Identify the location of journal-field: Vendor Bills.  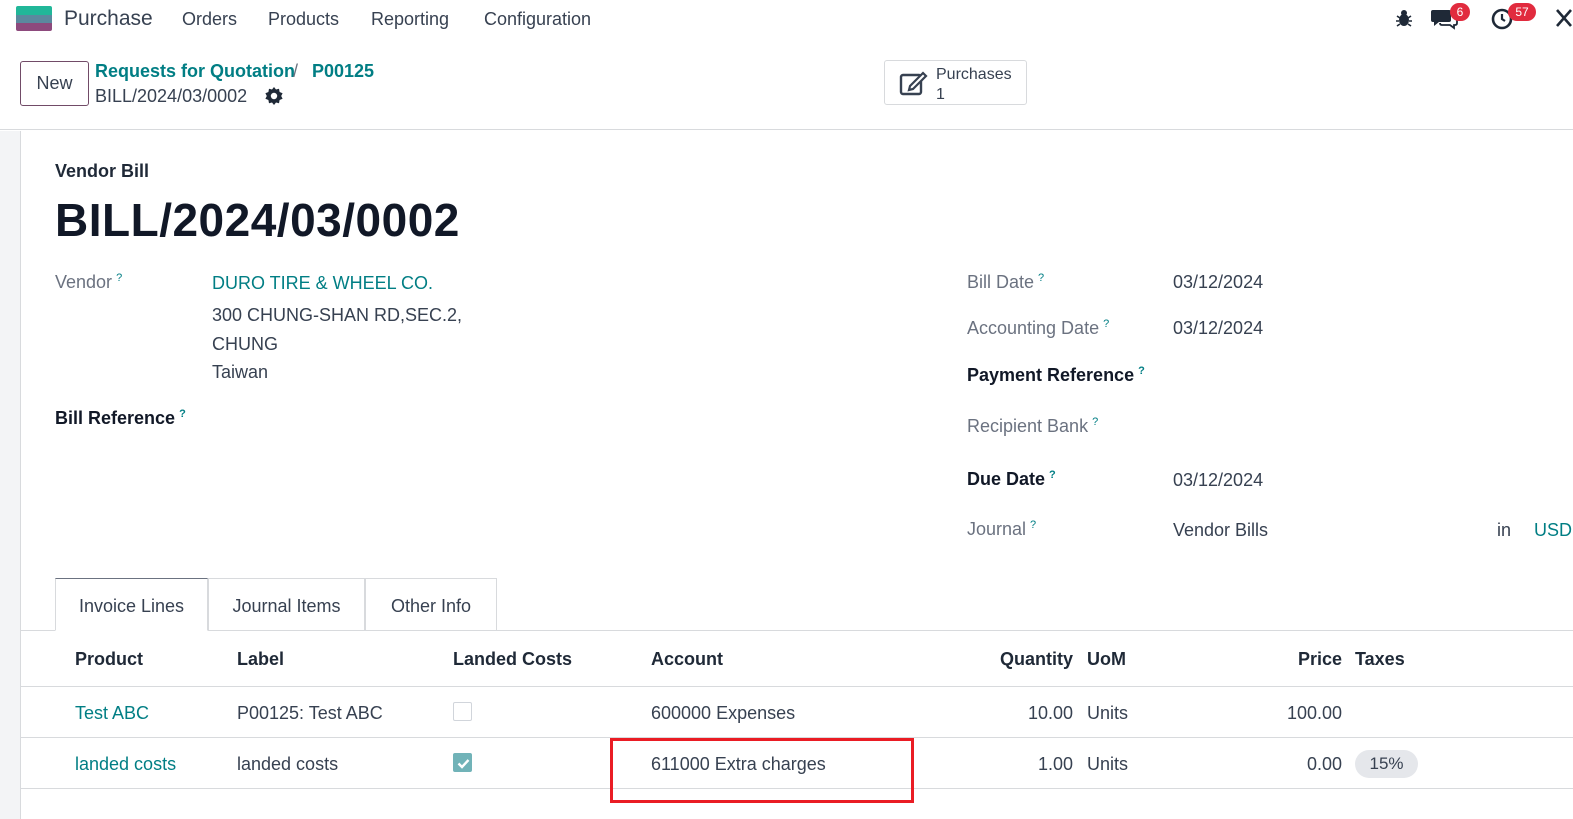
(1220, 530).